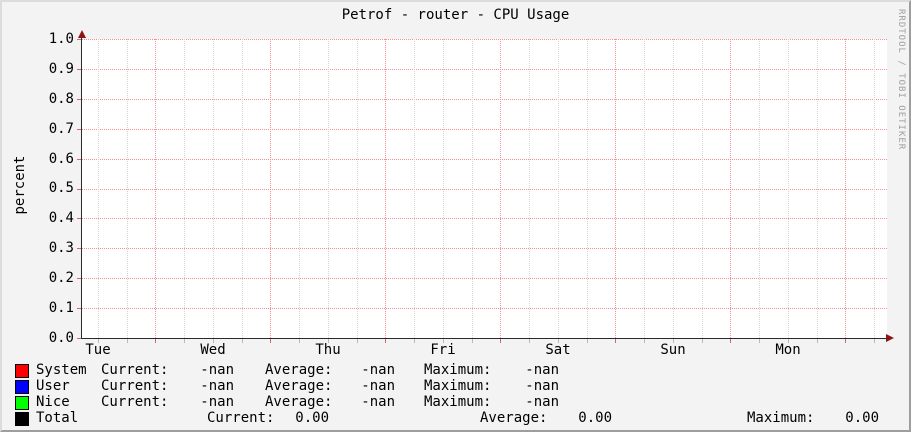  Describe the element at coordinates (53, 402) in the screenshot. I see `legend-series-name: Nice` at that location.